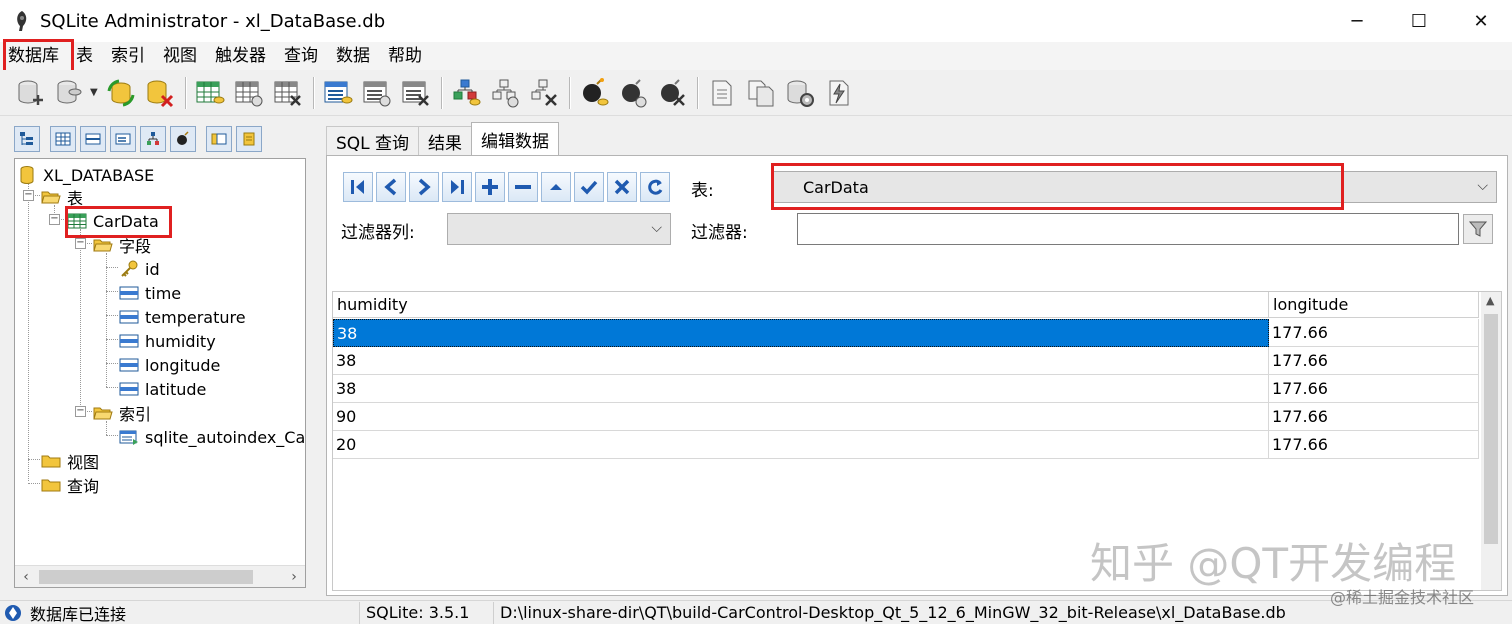 The height and width of the screenshot is (624, 1512). I want to click on menu-database: 数据库, so click(33, 56).